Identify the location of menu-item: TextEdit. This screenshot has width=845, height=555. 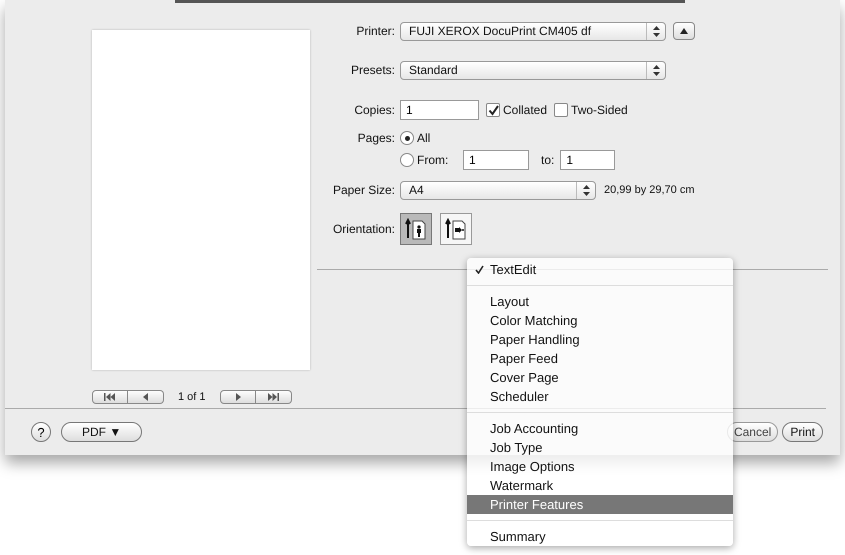
(600, 269).